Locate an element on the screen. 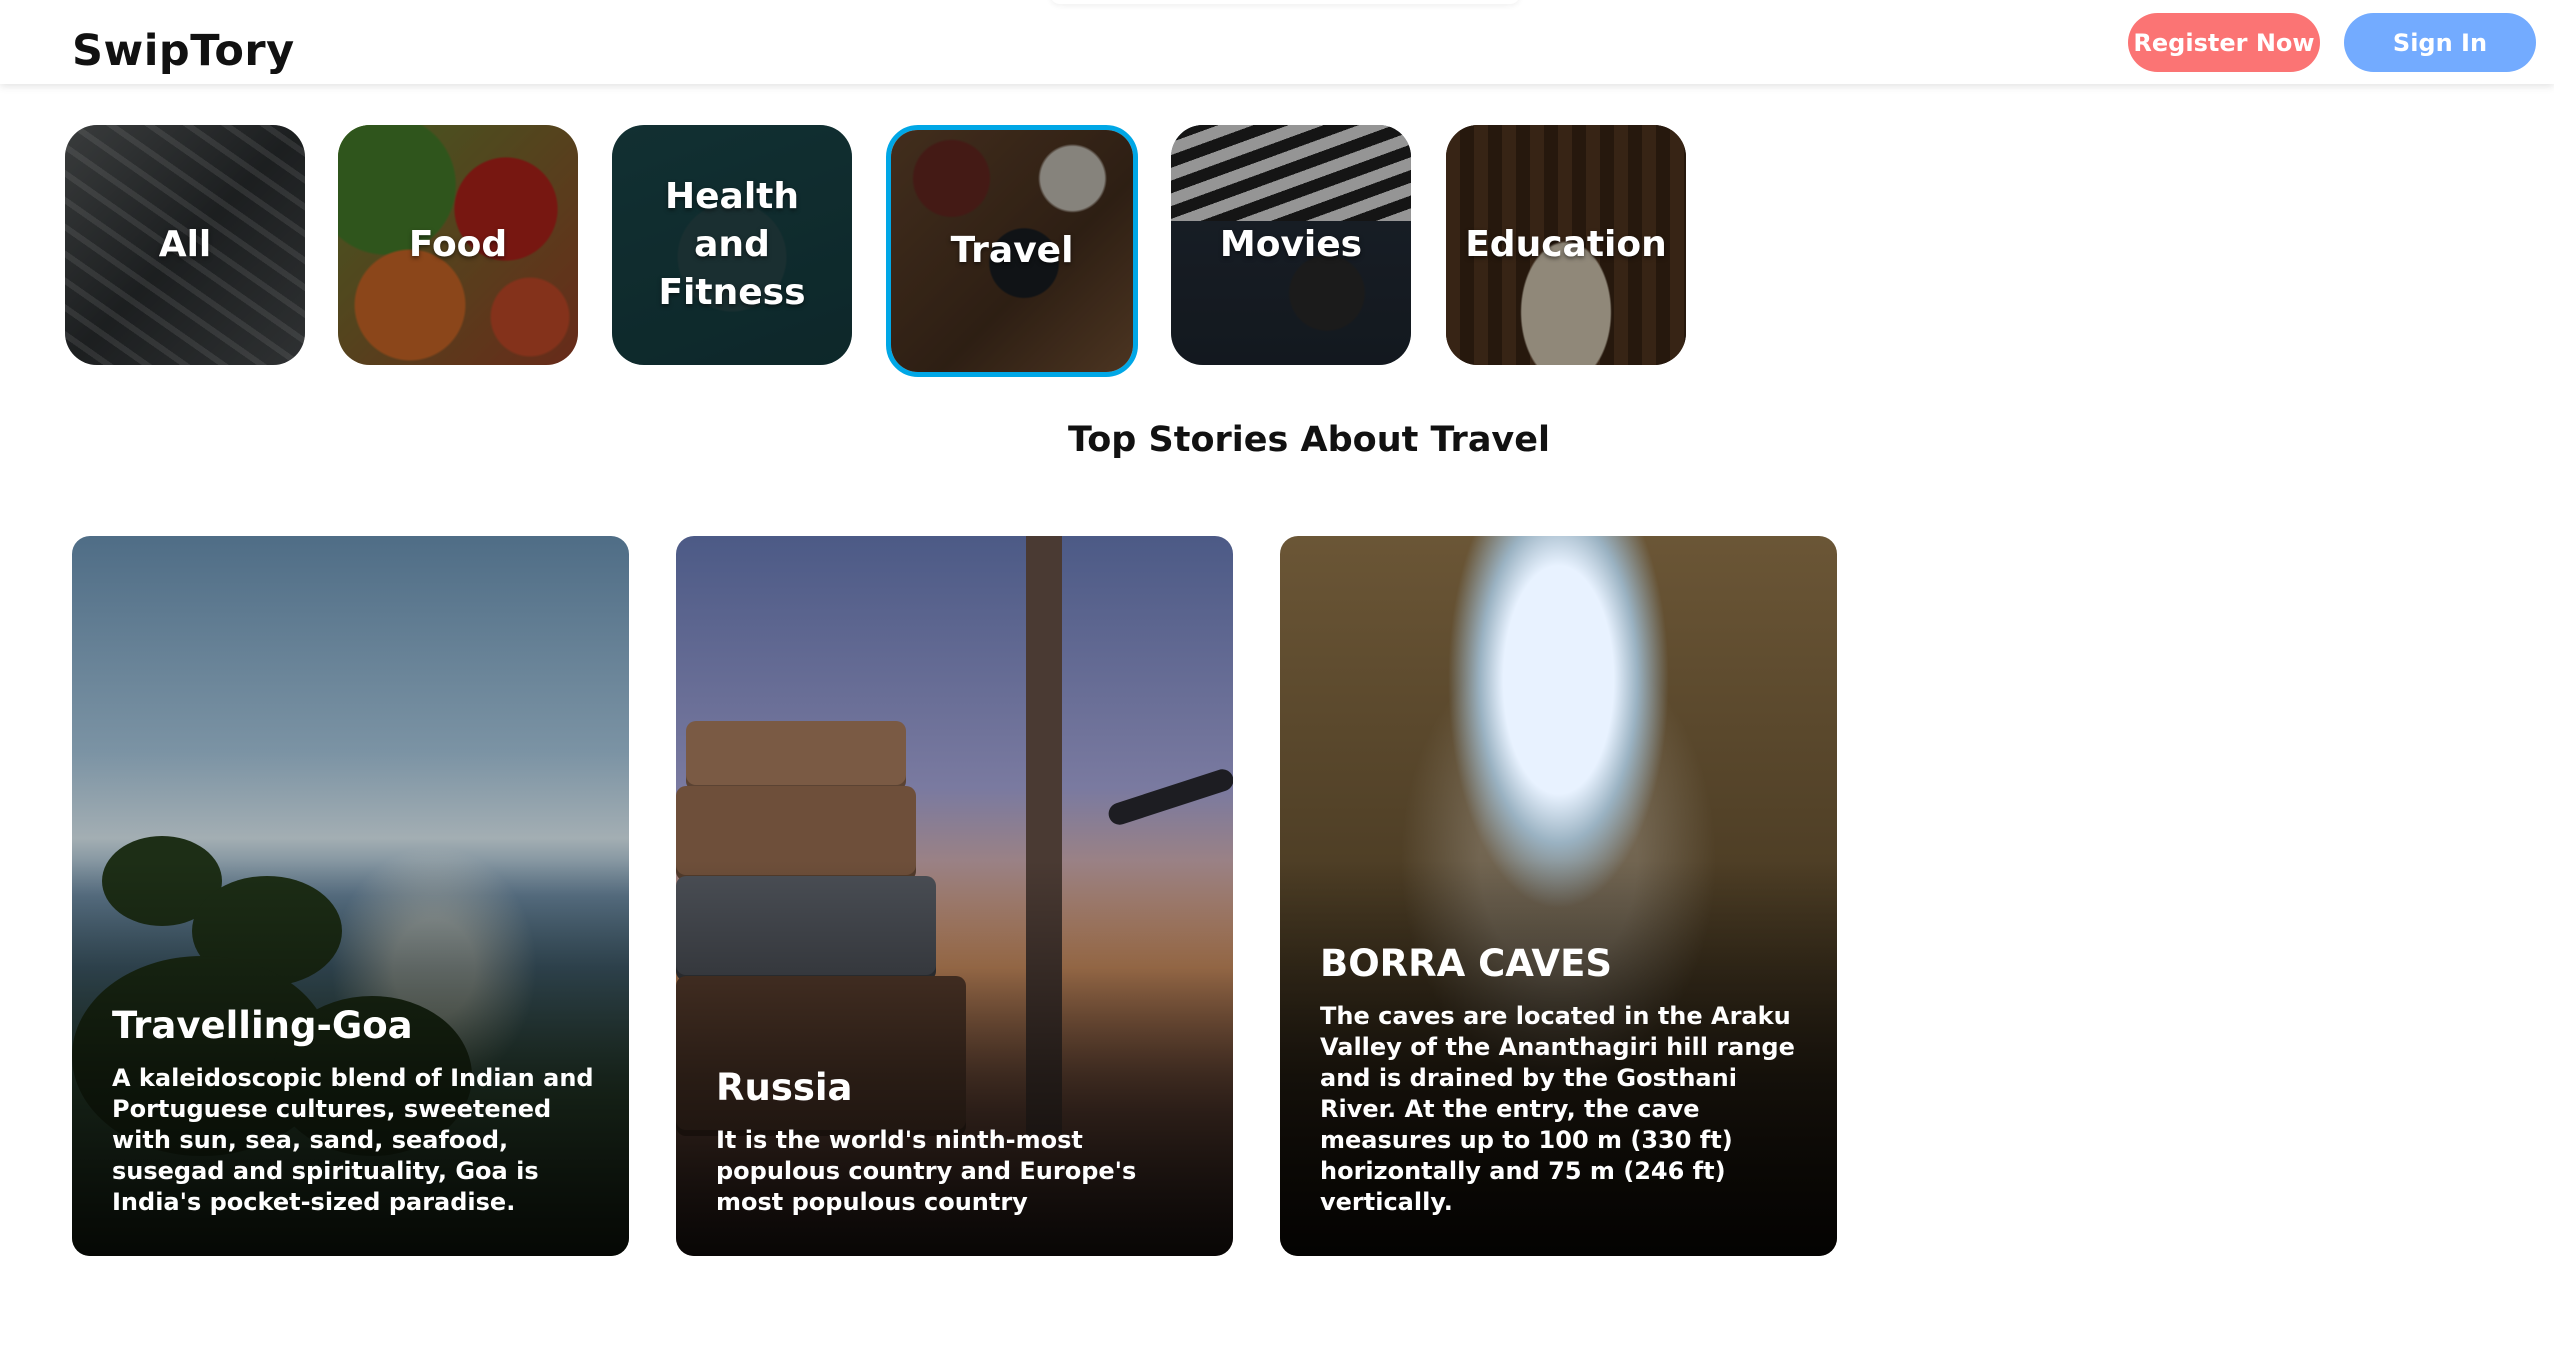 This screenshot has height=1354, width=2554. category-education: Education is located at coordinates (1566, 245).